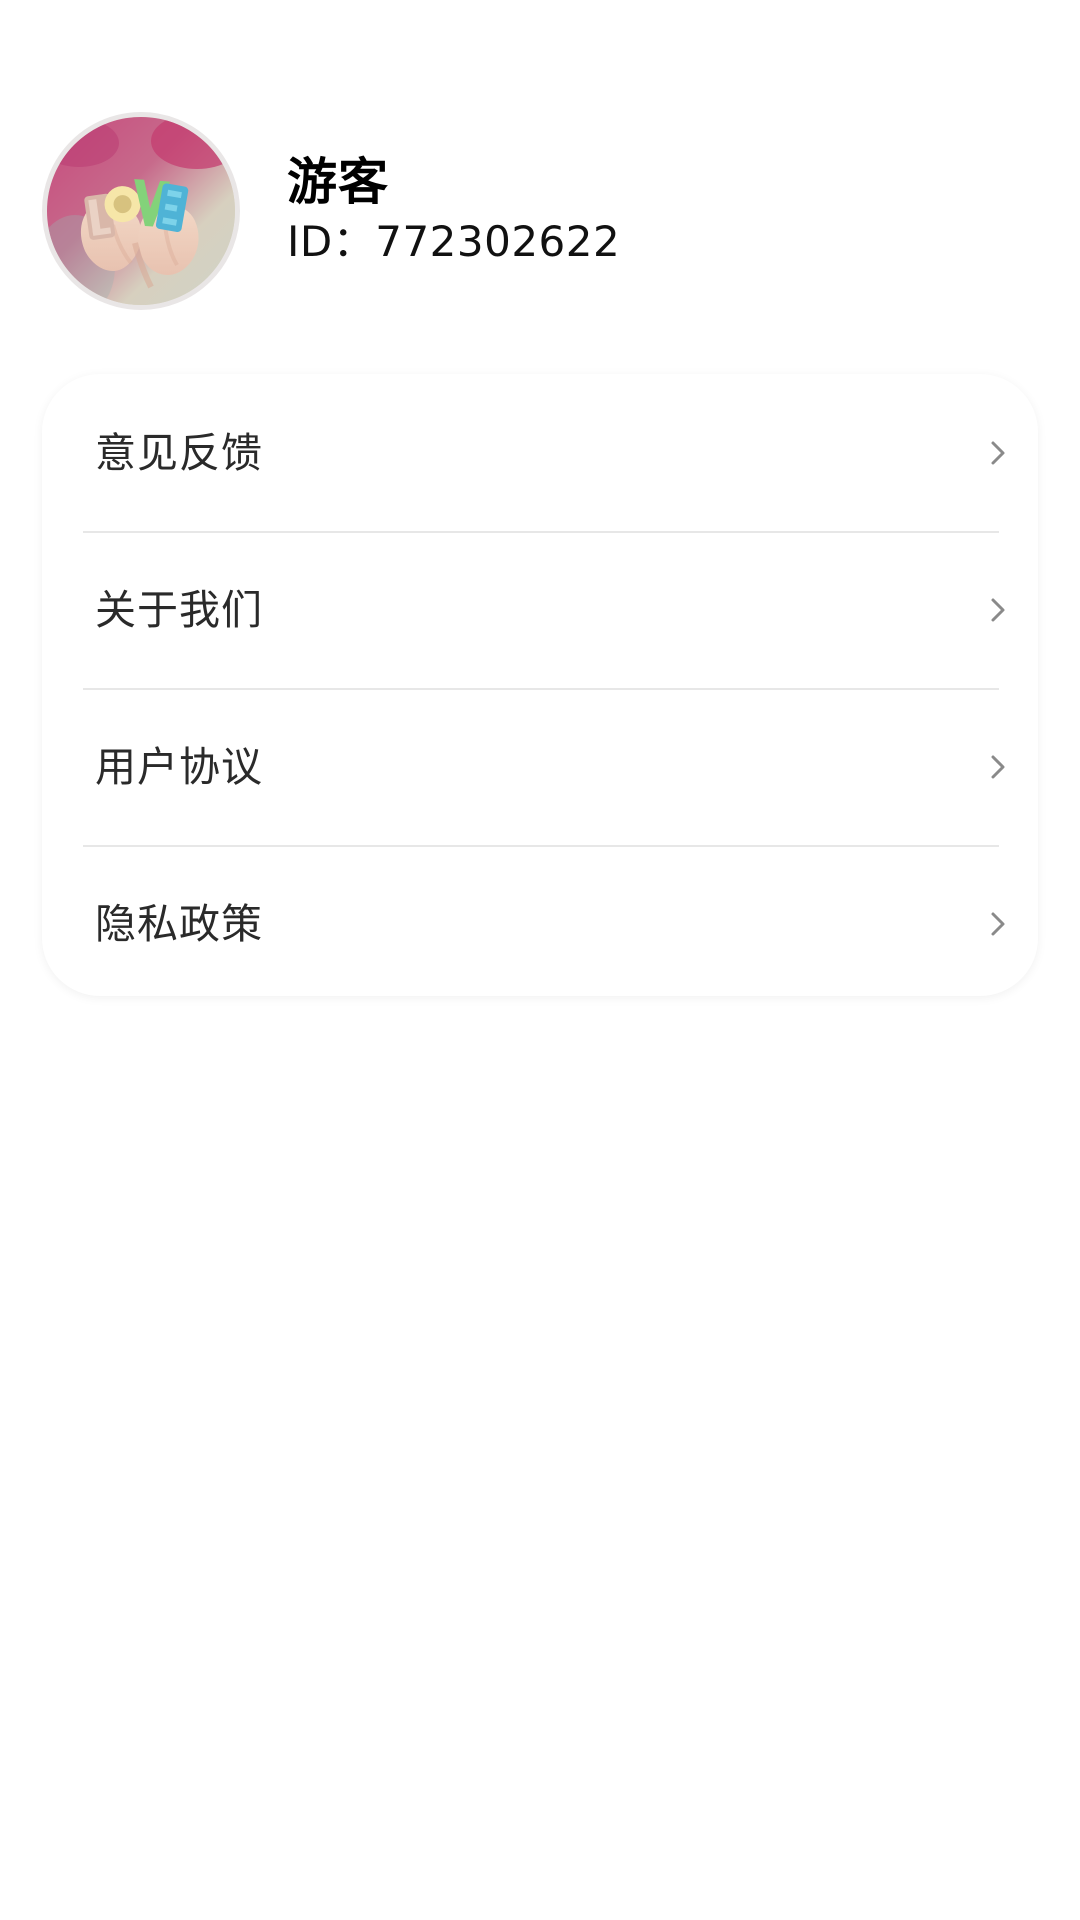 The image size is (1080, 1920). I want to click on menu-item-user-agreement: 用户协议, so click(540, 766).